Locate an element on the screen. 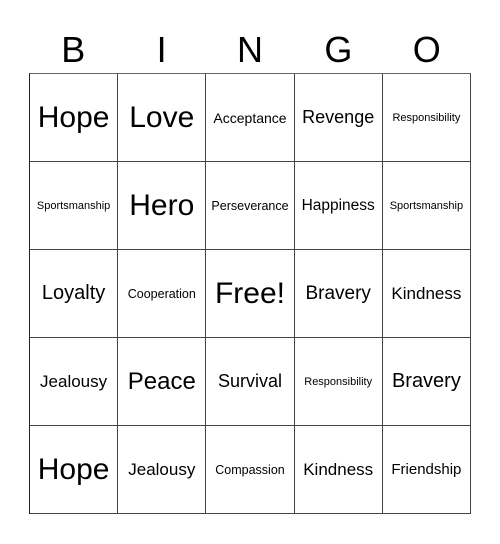  header-letter-o: O is located at coordinates (426, 49).